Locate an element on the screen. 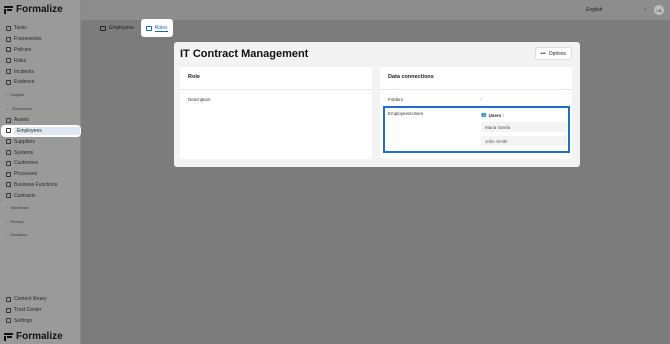 The height and width of the screenshot is (344, 670). tab-bar: Employees Roles is located at coordinates (135, 28).